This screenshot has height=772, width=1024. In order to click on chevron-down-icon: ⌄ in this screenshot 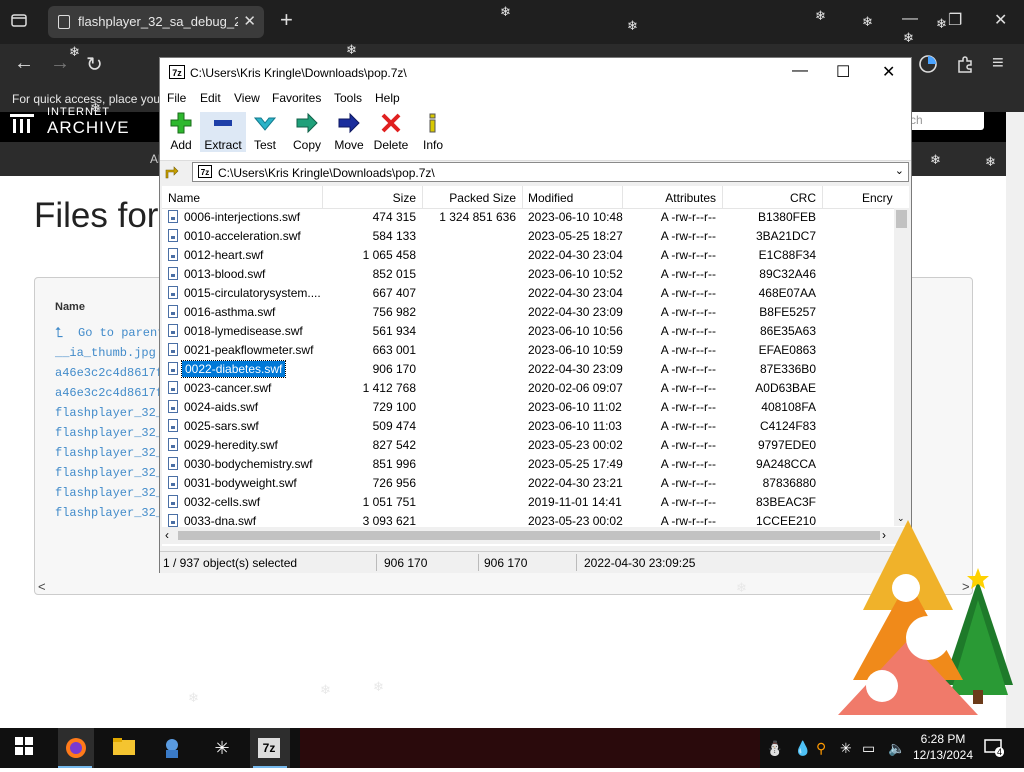, I will do `click(899, 170)`.